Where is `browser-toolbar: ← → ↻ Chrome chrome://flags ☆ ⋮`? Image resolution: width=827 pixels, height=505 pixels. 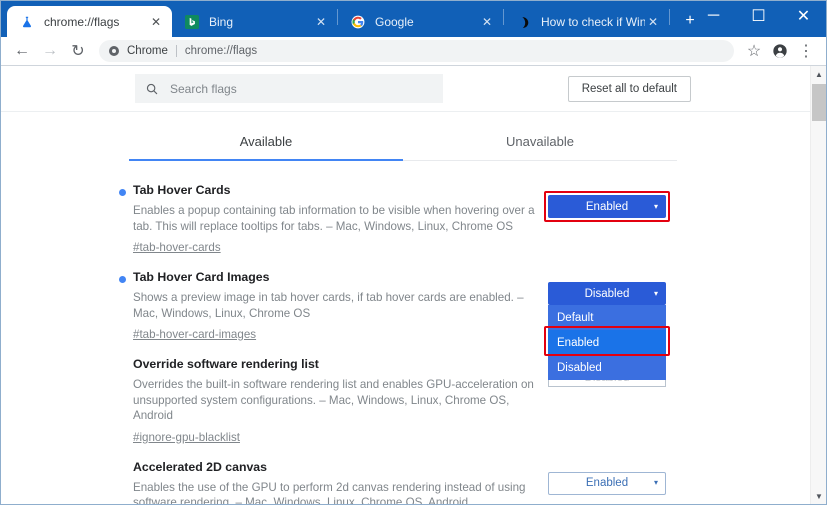 browser-toolbar: ← → ↻ Chrome chrome://flags ☆ ⋮ is located at coordinates (413, 51).